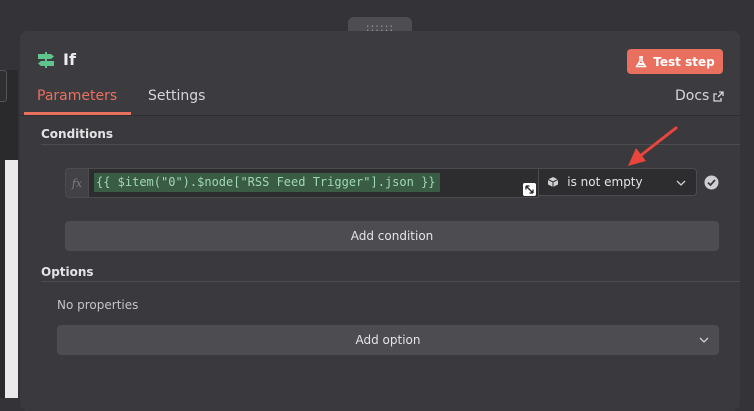 The width and height of the screenshot is (754, 411). I want to click on test-step-label: Test step, so click(684, 61).